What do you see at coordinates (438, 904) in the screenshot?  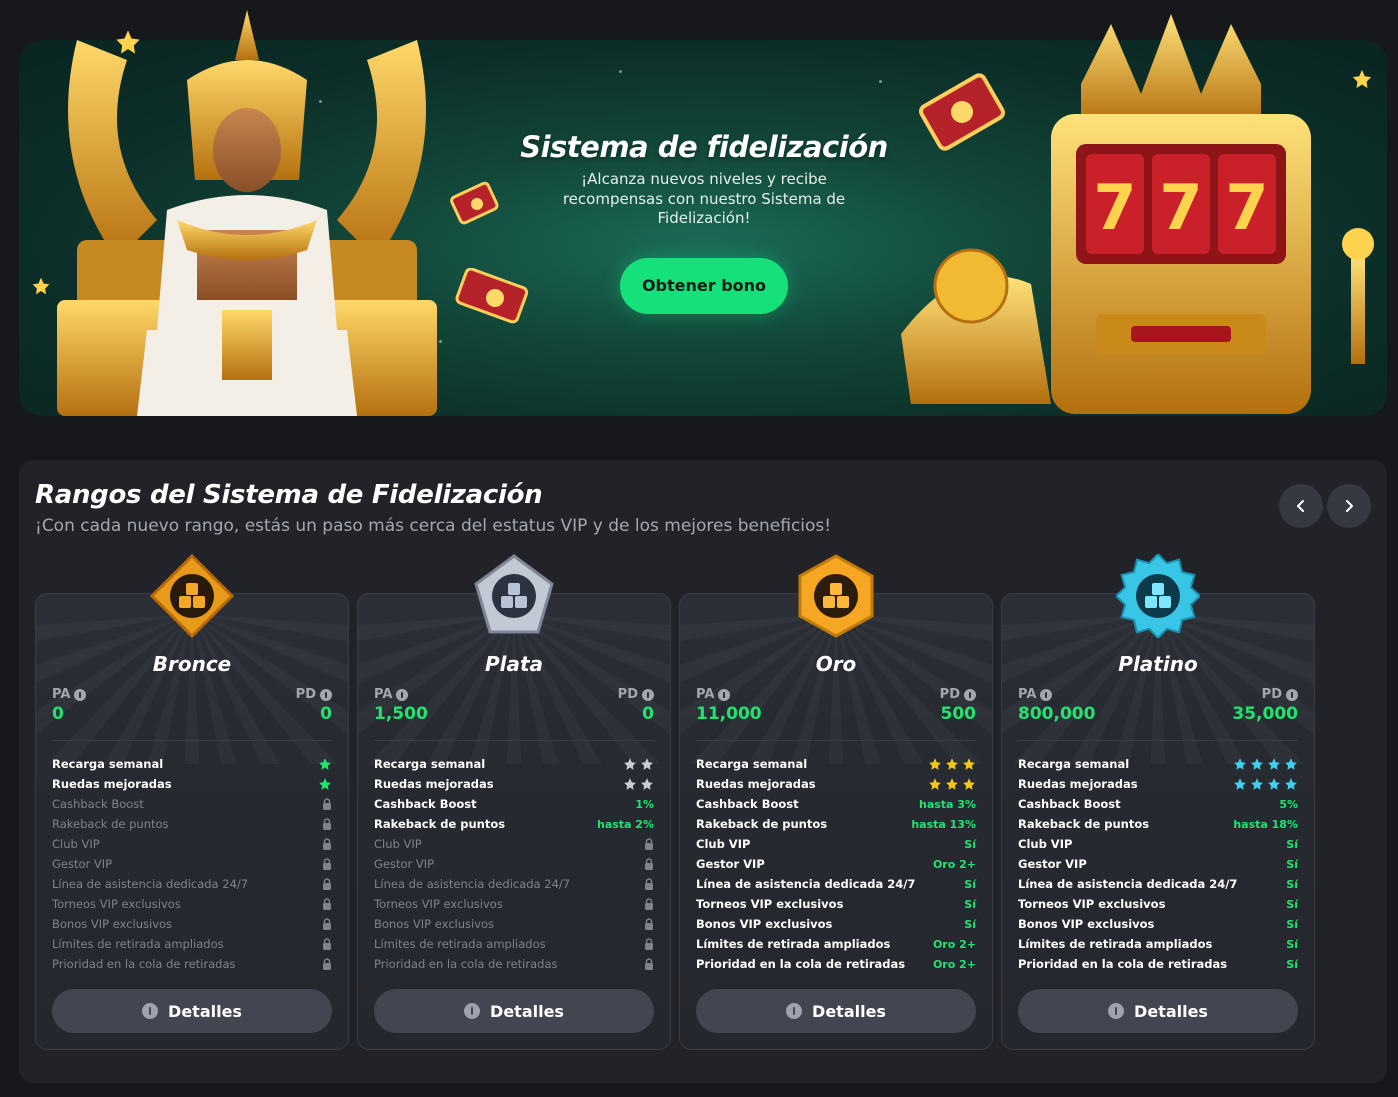 I see `feature-name: Torneos VIP exclusivos` at bounding box center [438, 904].